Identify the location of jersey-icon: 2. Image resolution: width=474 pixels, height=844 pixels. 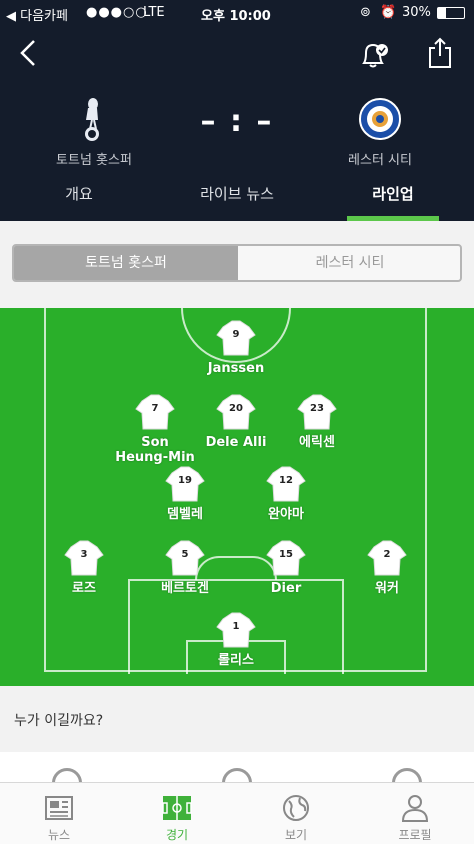
(387, 558).